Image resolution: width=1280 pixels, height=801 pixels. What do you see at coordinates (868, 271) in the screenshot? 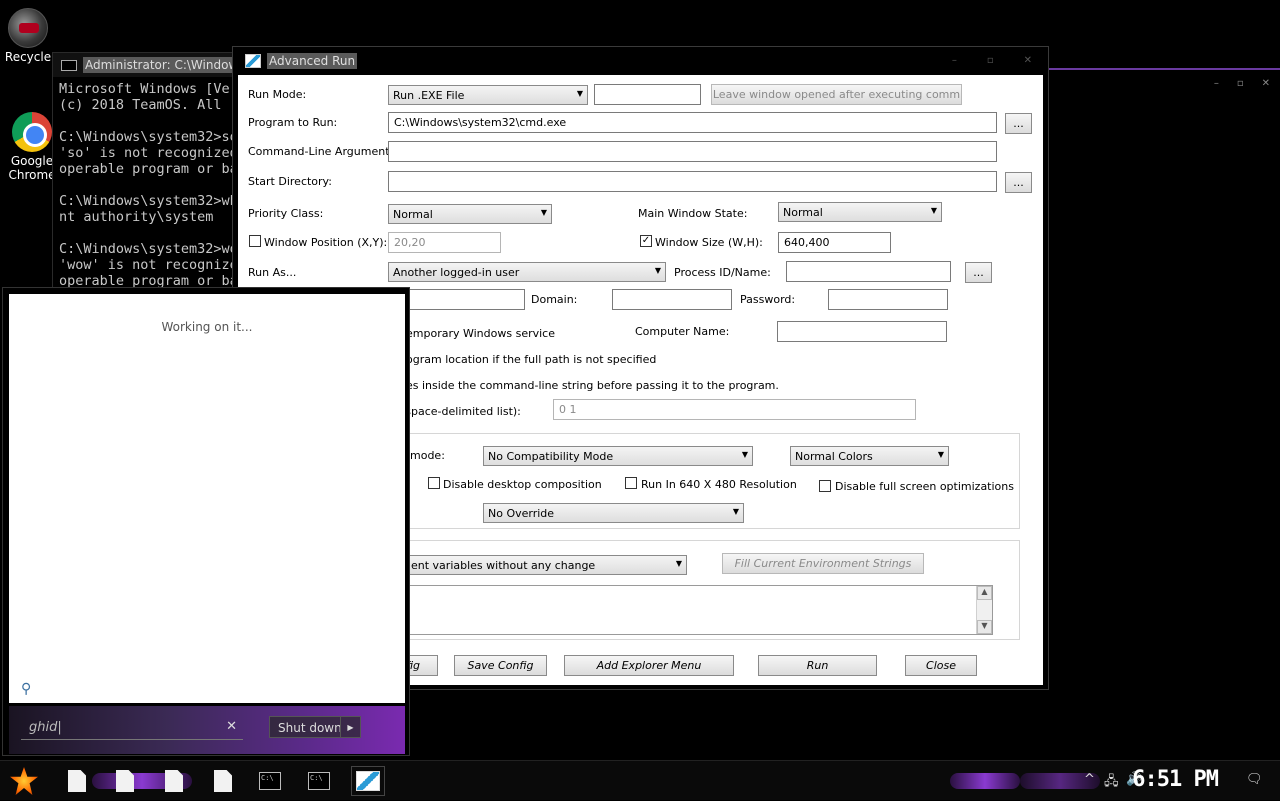
I see `process-id-name-input` at bounding box center [868, 271].